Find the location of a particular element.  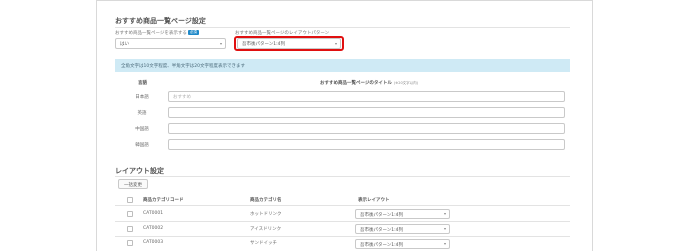

category-code-header: 商品カテゴリコード is located at coordinates (163, 200).